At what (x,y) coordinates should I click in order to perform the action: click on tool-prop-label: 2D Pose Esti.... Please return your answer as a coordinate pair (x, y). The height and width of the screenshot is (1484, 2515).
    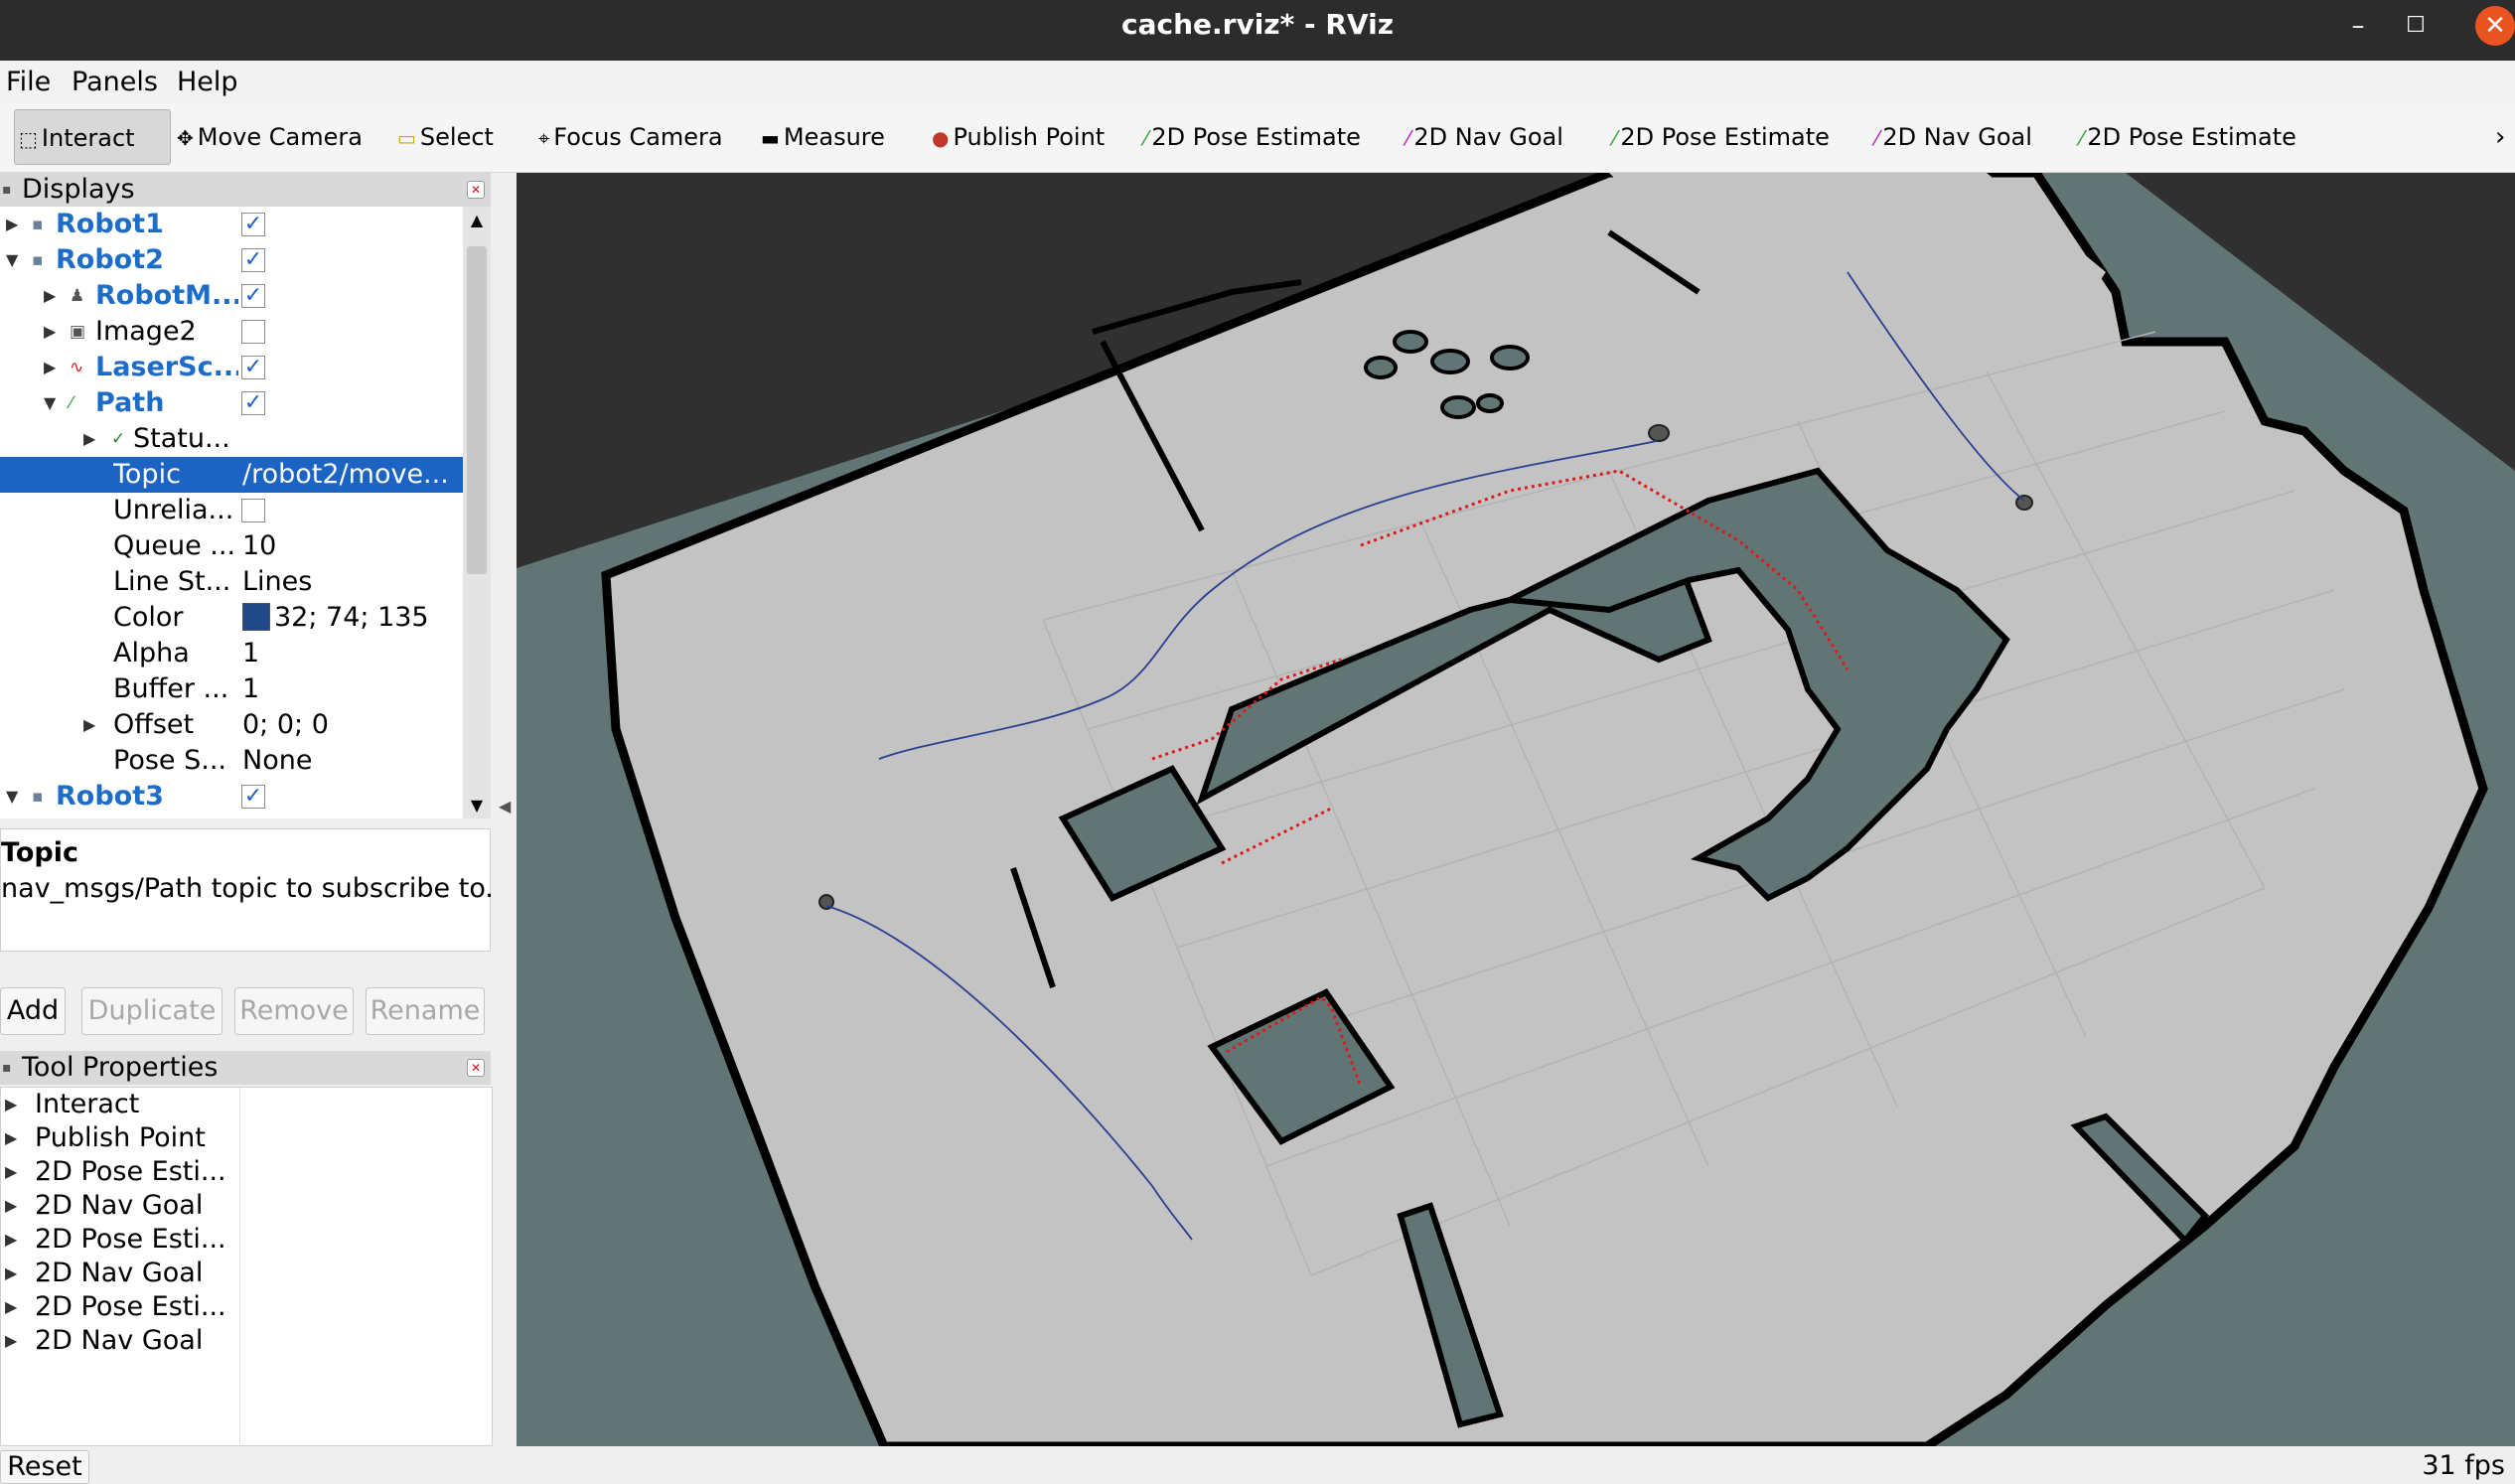
    Looking at the image, I should click on (130, 1239).